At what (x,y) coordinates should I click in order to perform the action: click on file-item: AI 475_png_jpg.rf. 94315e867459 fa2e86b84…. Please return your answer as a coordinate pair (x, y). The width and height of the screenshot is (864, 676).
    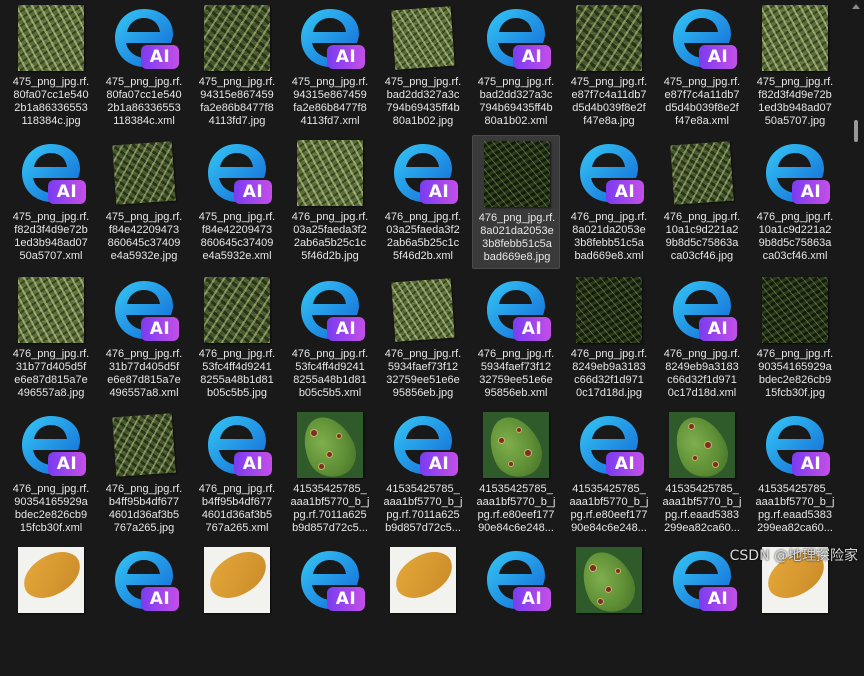
    Looking at the image, I should click on (330, 67).